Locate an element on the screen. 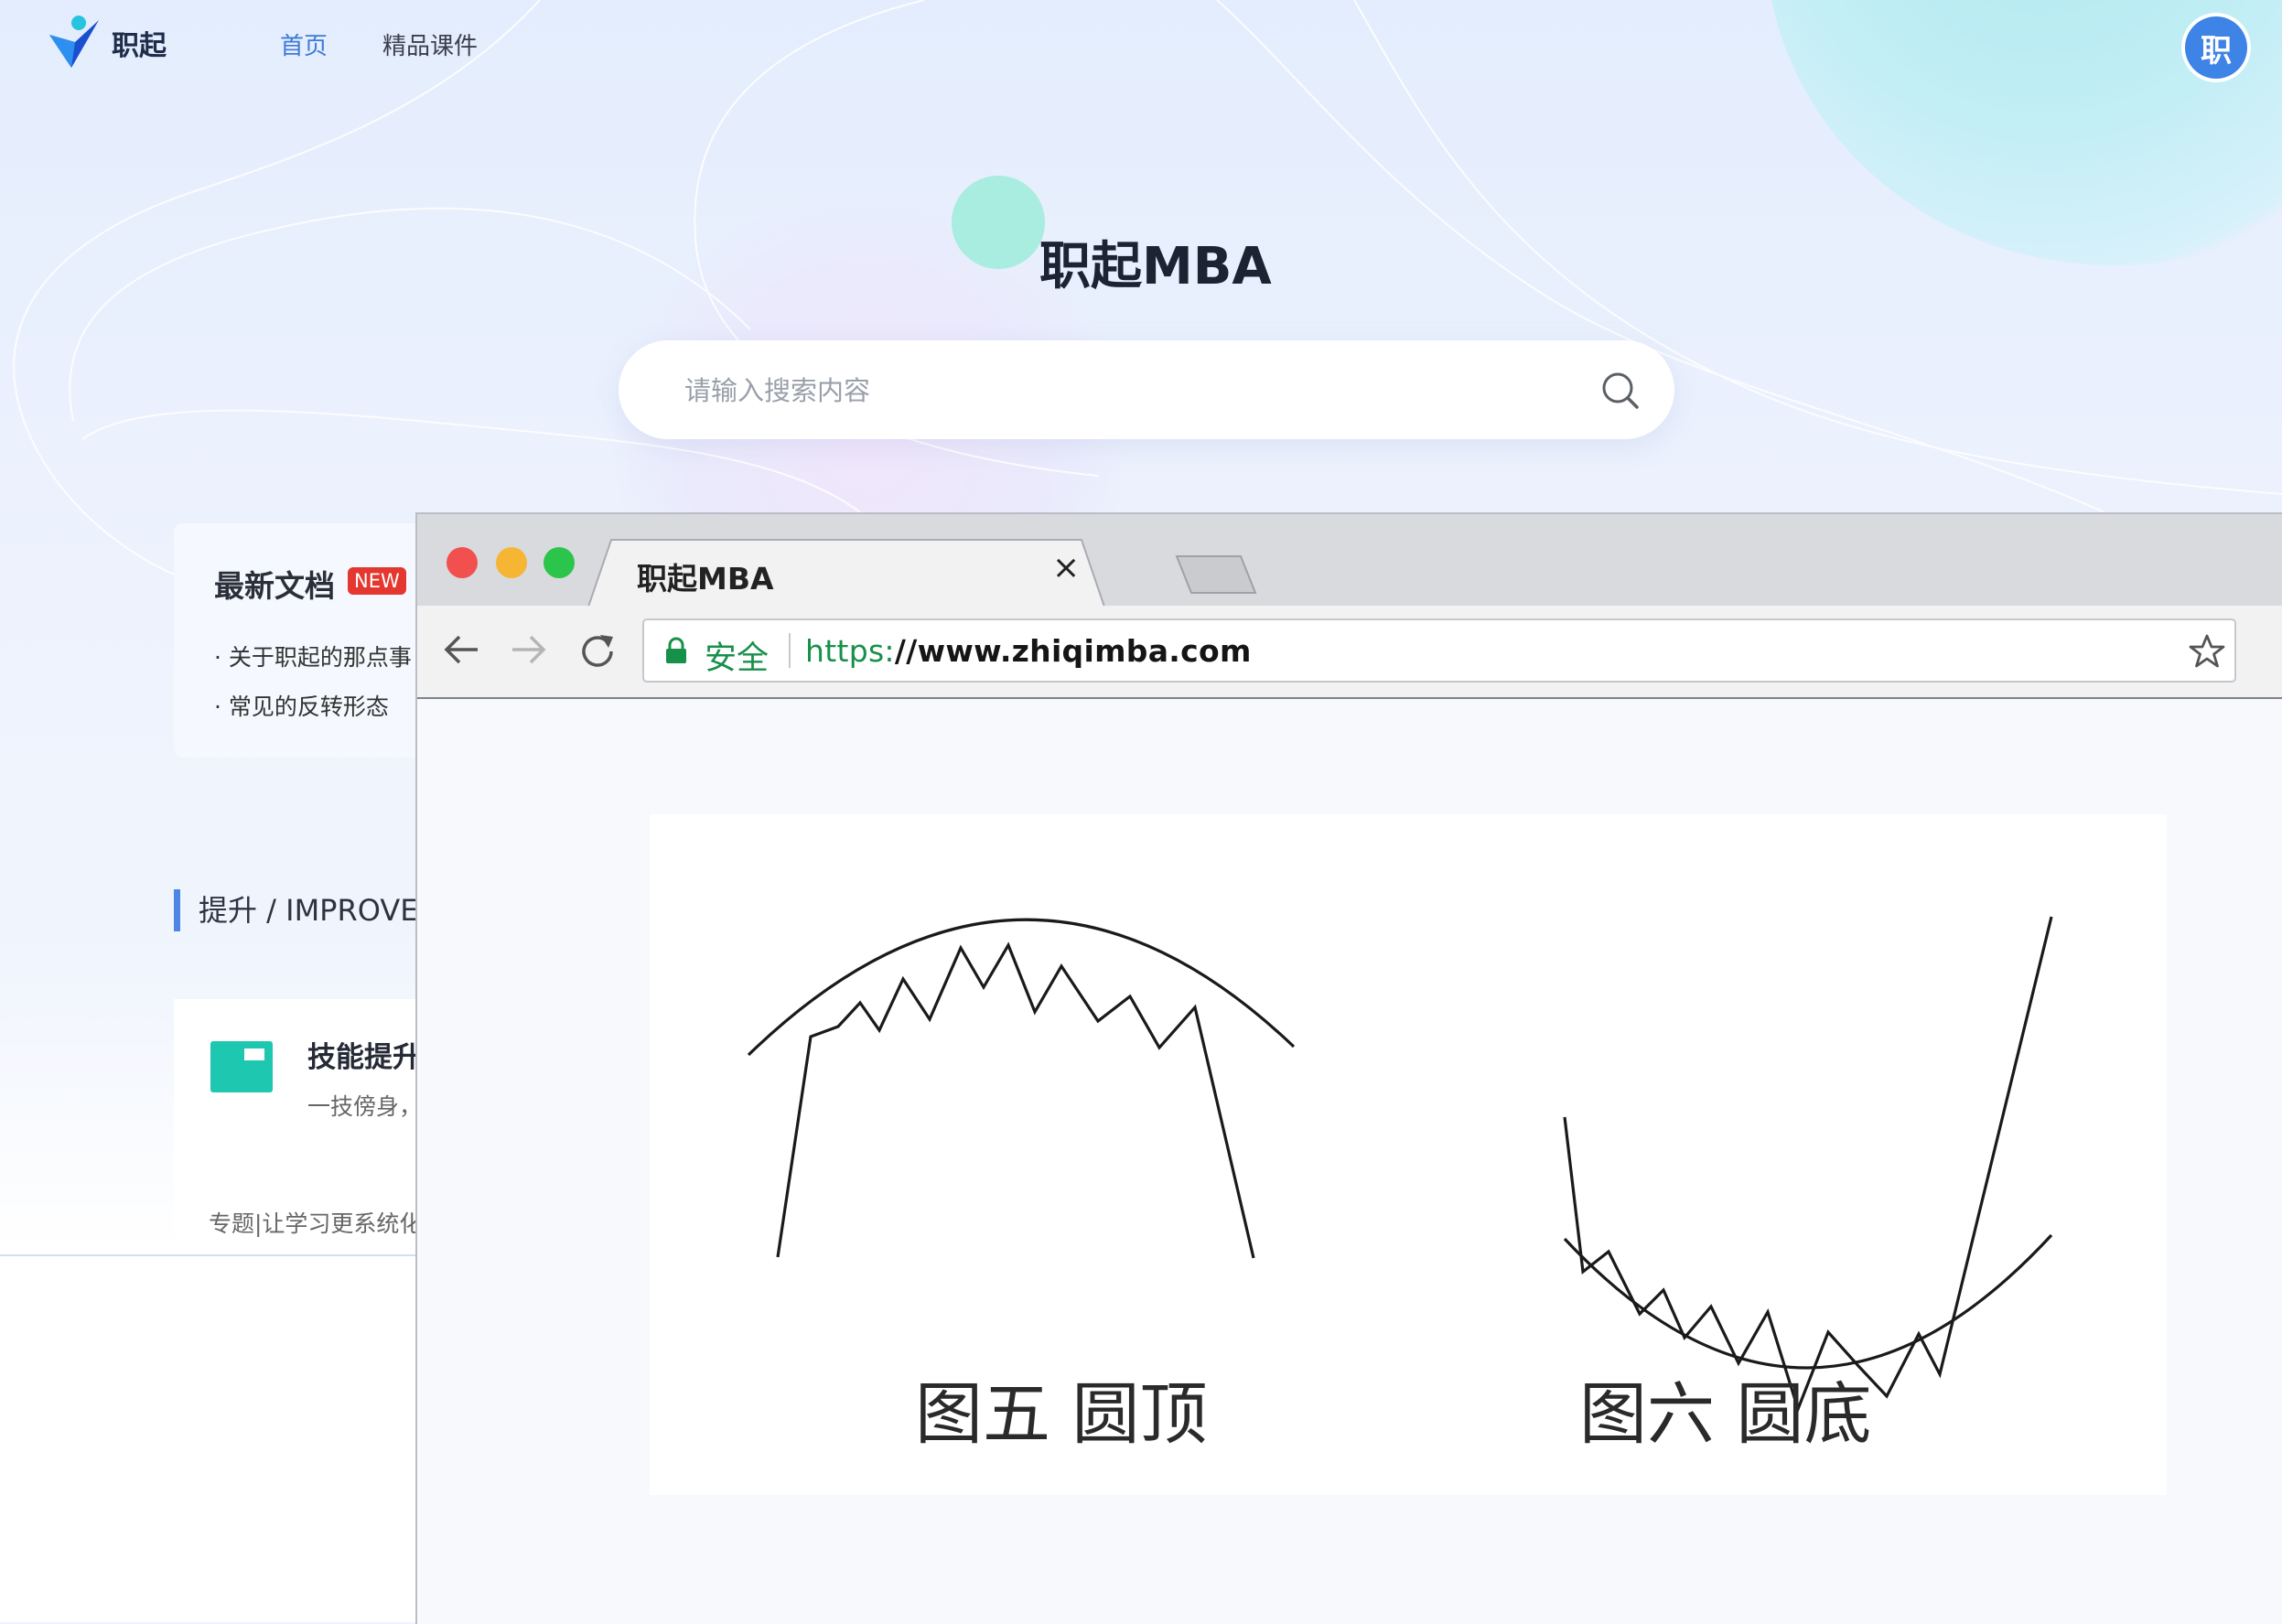  url-host: //www.zhiqimba.com is located at coordinates (1073, 651).